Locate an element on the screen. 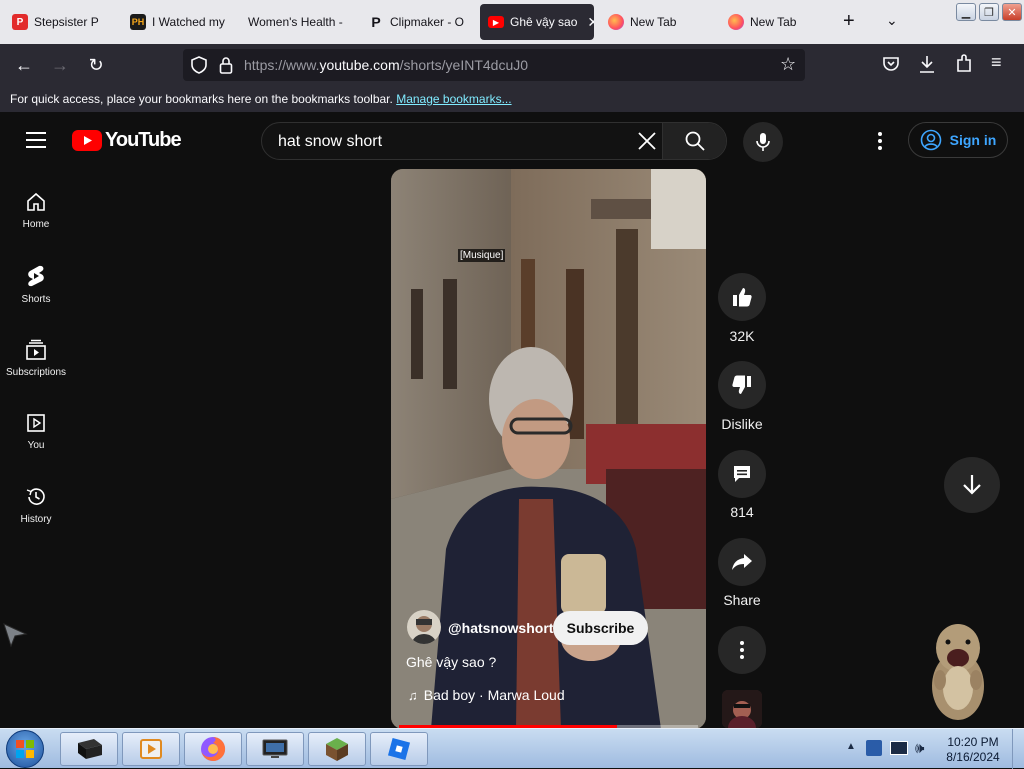  tab-active: ▶ Ghê vậy sao ✕ is located at coordinates (537, 22).